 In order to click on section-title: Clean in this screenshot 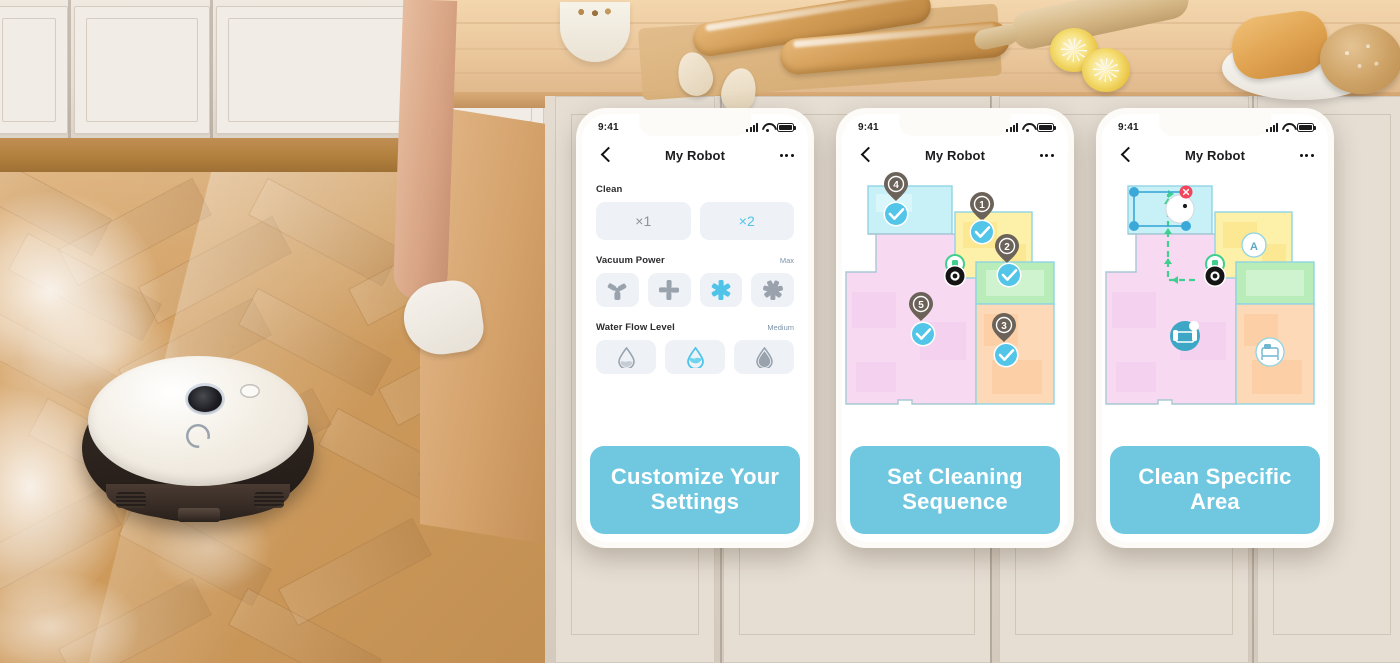, I will do `click(609, 189)`.